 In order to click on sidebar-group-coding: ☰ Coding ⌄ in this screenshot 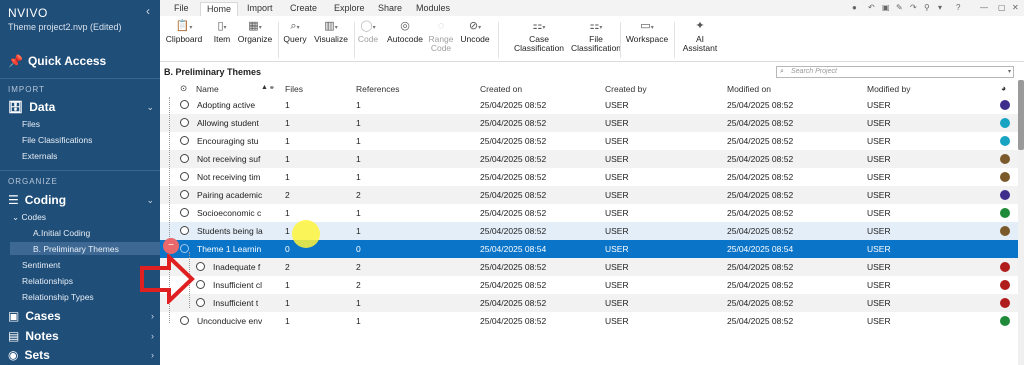, I will do `click(81, 200)`.